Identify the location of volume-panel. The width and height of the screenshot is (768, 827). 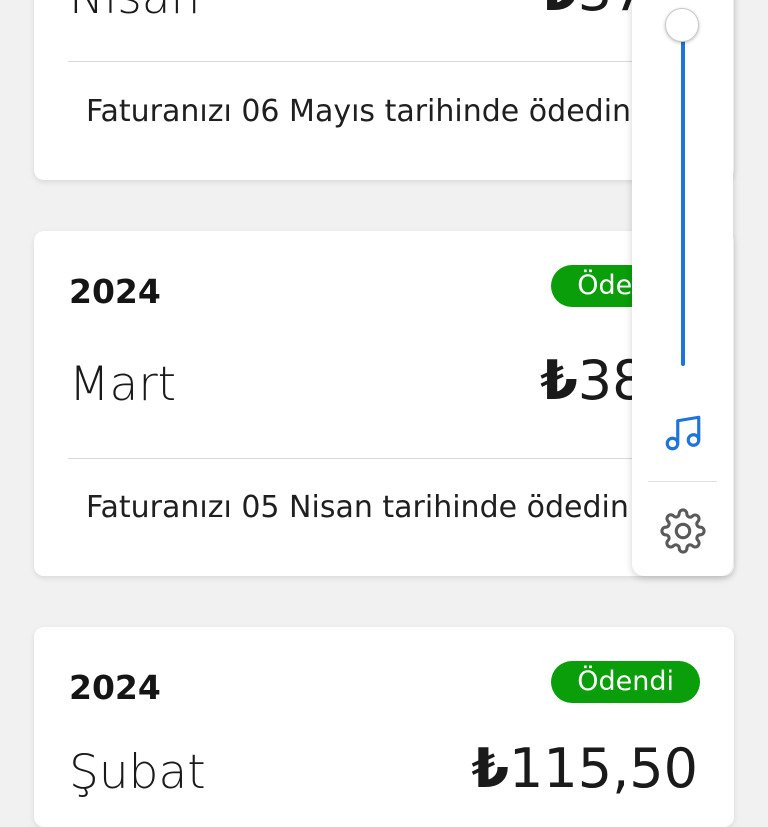
(682, 288).